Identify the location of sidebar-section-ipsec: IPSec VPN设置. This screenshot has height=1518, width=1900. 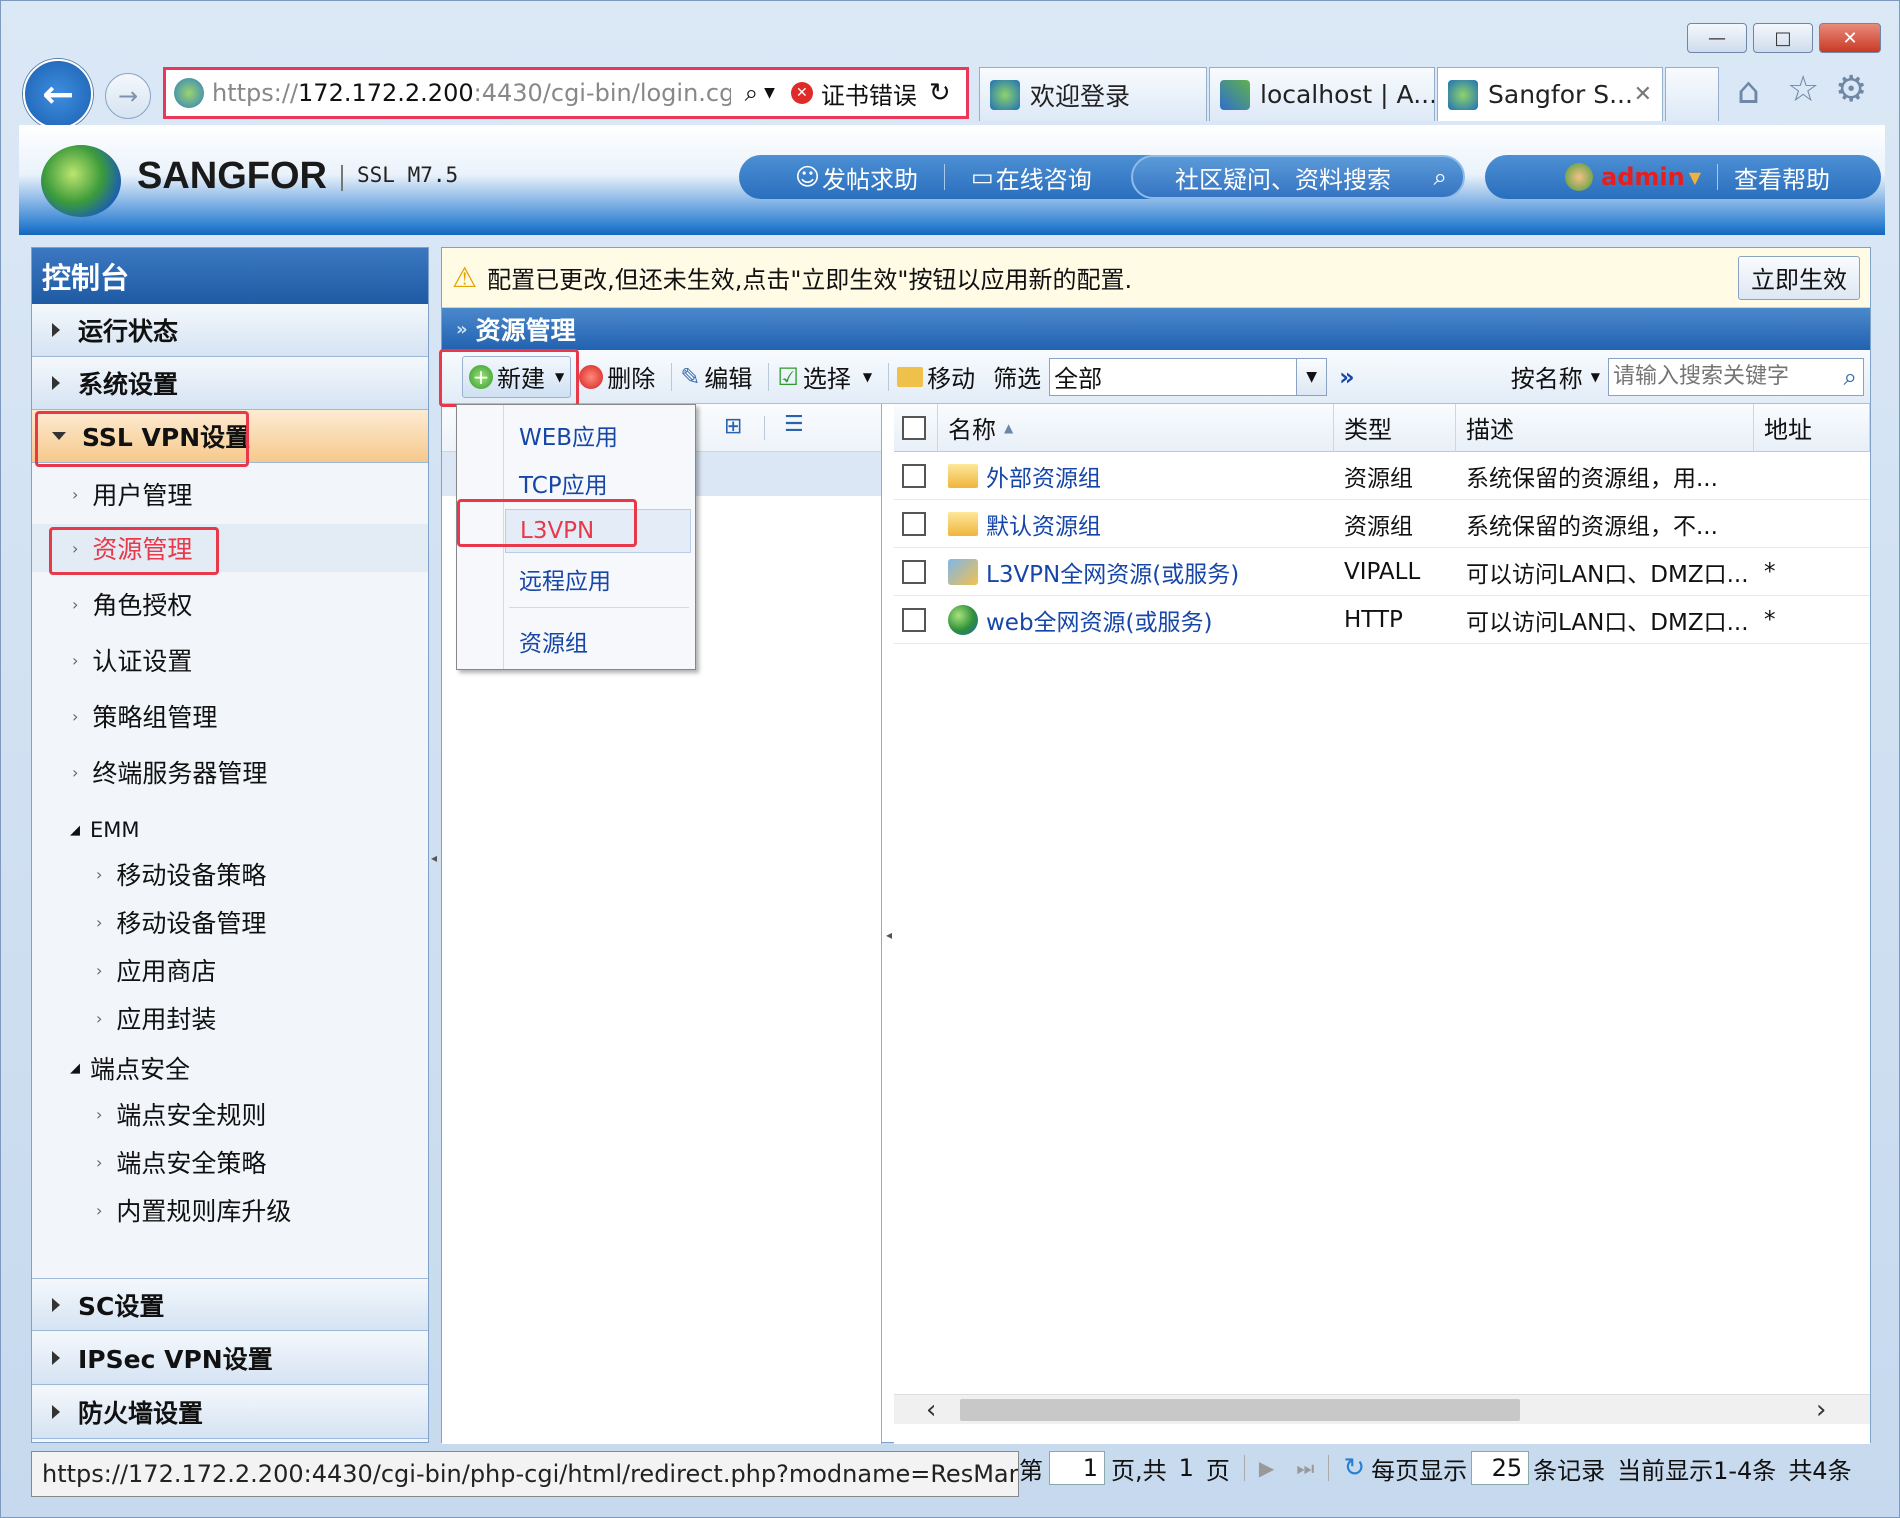
(230, 1358).